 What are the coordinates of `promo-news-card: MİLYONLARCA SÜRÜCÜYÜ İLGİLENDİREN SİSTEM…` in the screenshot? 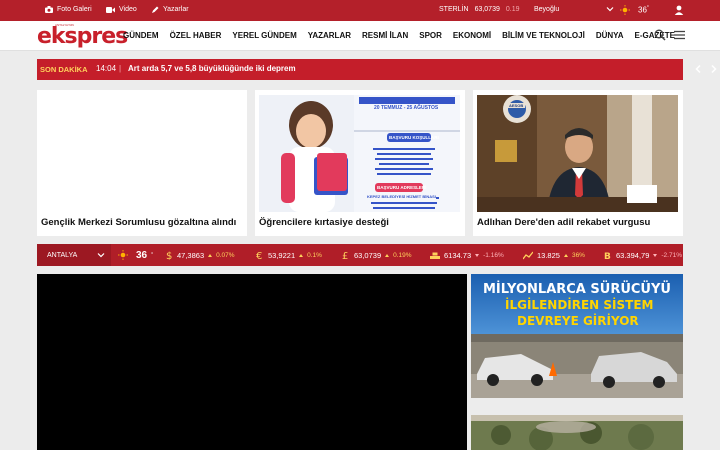 It's located at (577, 336).